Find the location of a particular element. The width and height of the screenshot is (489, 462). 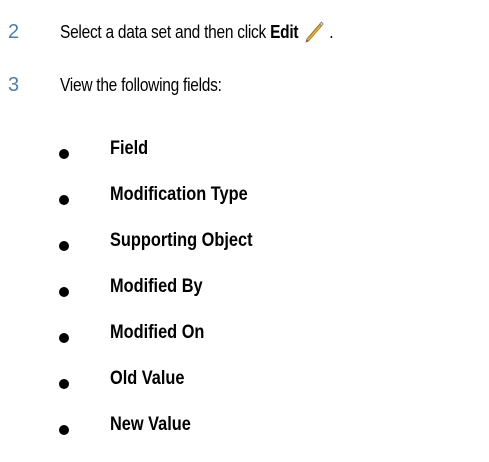

field-name: Field is located at coordinates (129, 148).